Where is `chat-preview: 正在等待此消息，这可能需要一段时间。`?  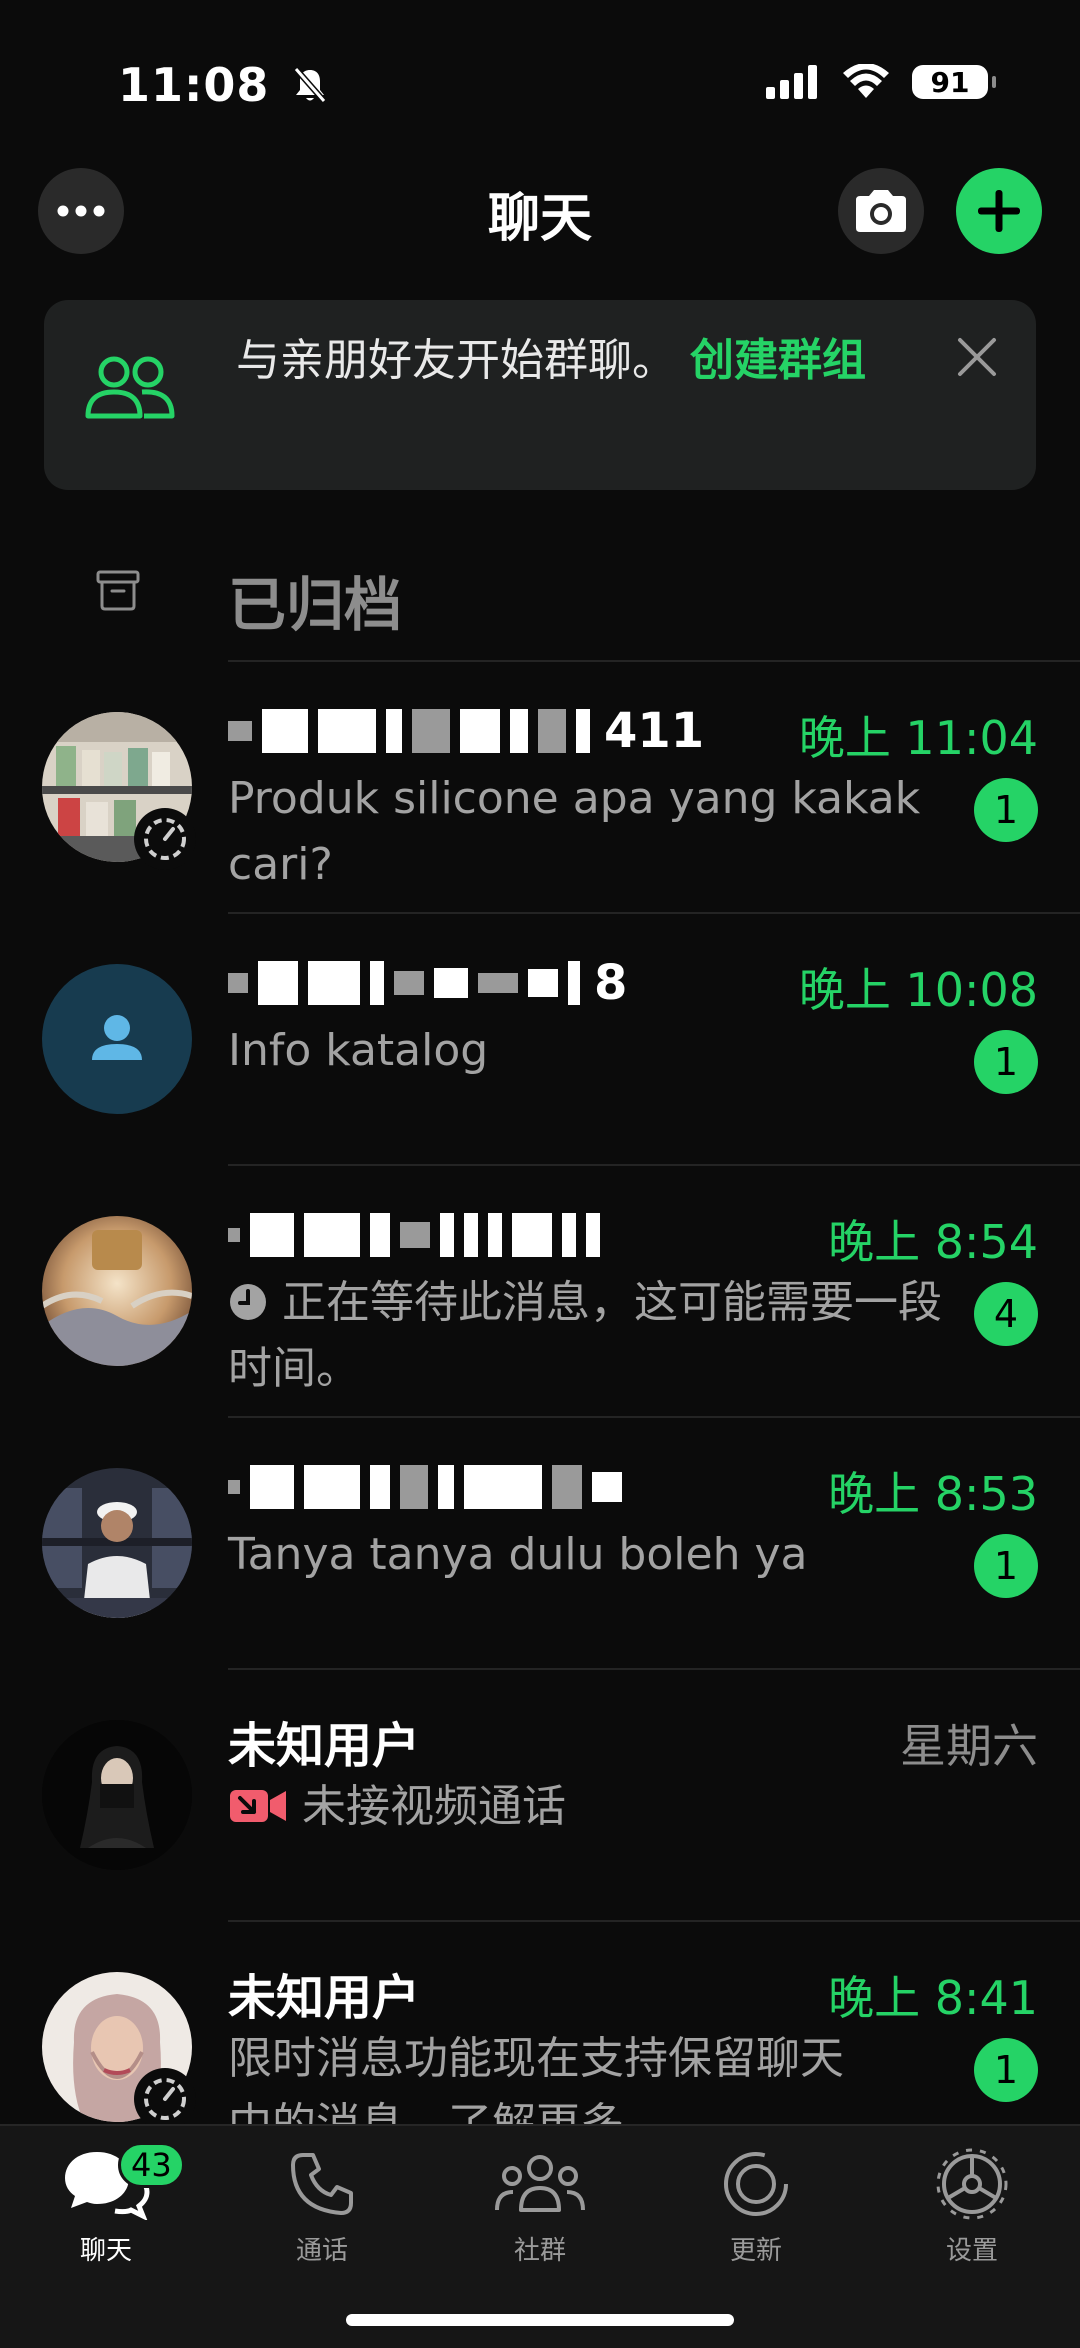 chat-preview: 正在等待此消息，这可能需要一段时间。 is located at coordinates (598, 1336).